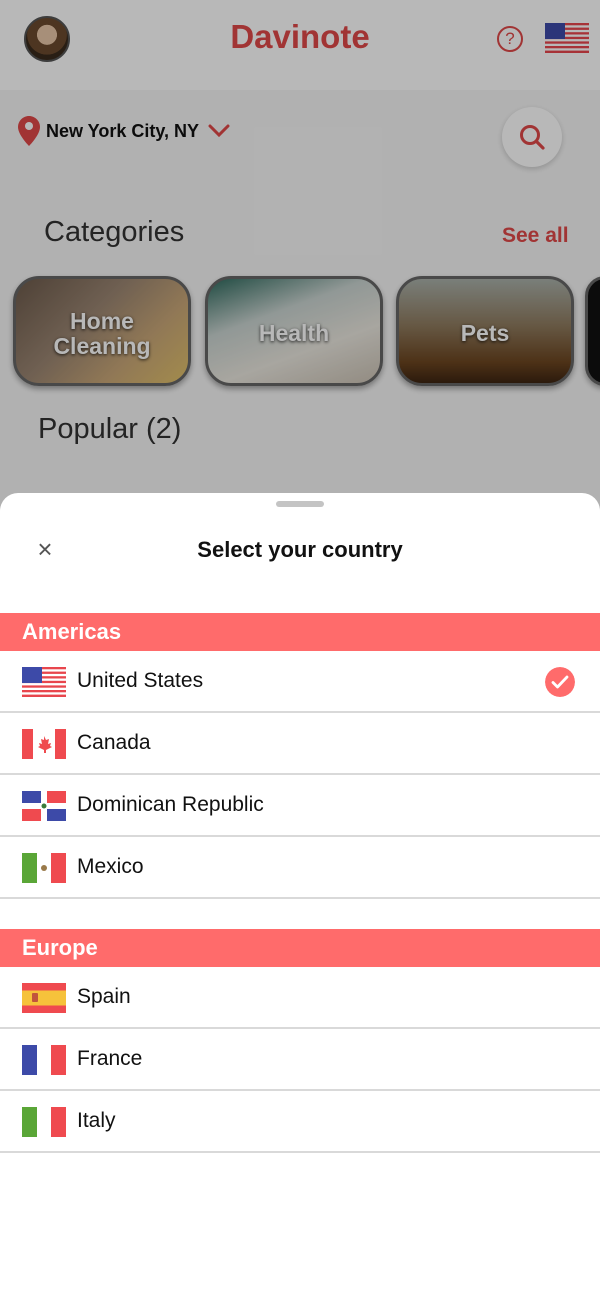 This screenshot has height=1303, width=600. I want to click on country-name: Mexico, so click(110, 866).